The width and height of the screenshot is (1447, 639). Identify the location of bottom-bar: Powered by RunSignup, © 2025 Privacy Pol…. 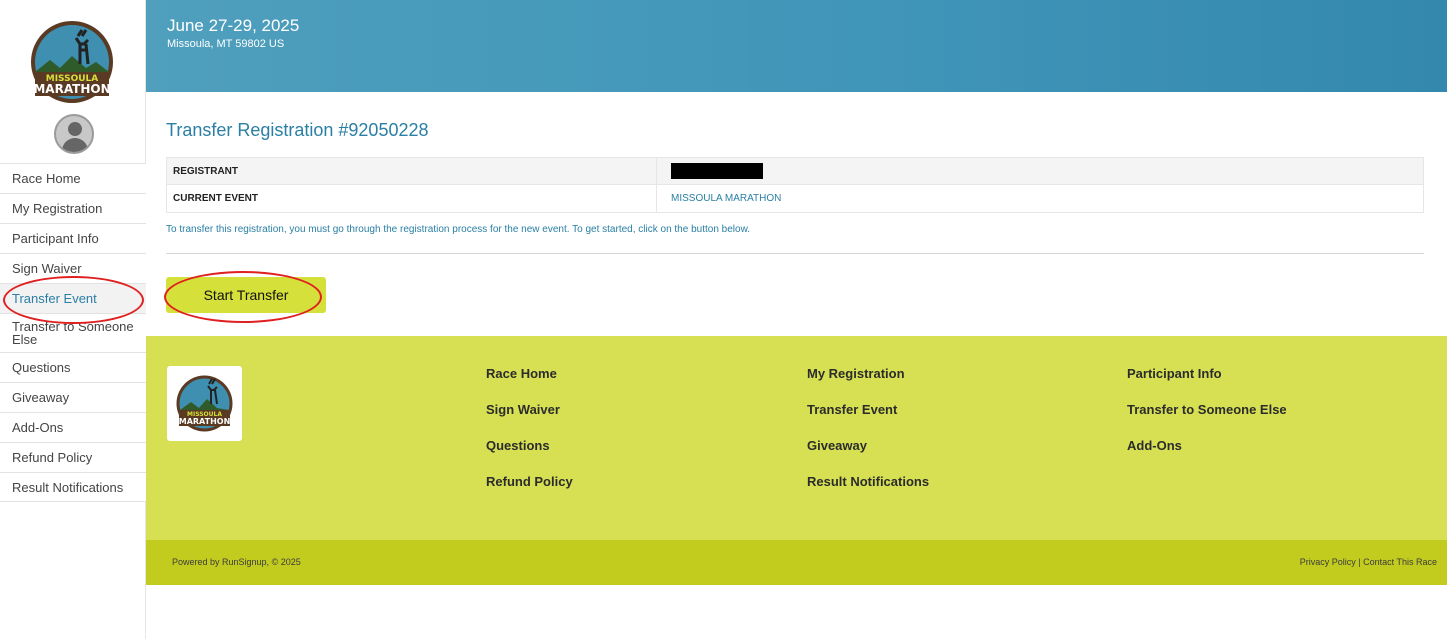
(796, 562).